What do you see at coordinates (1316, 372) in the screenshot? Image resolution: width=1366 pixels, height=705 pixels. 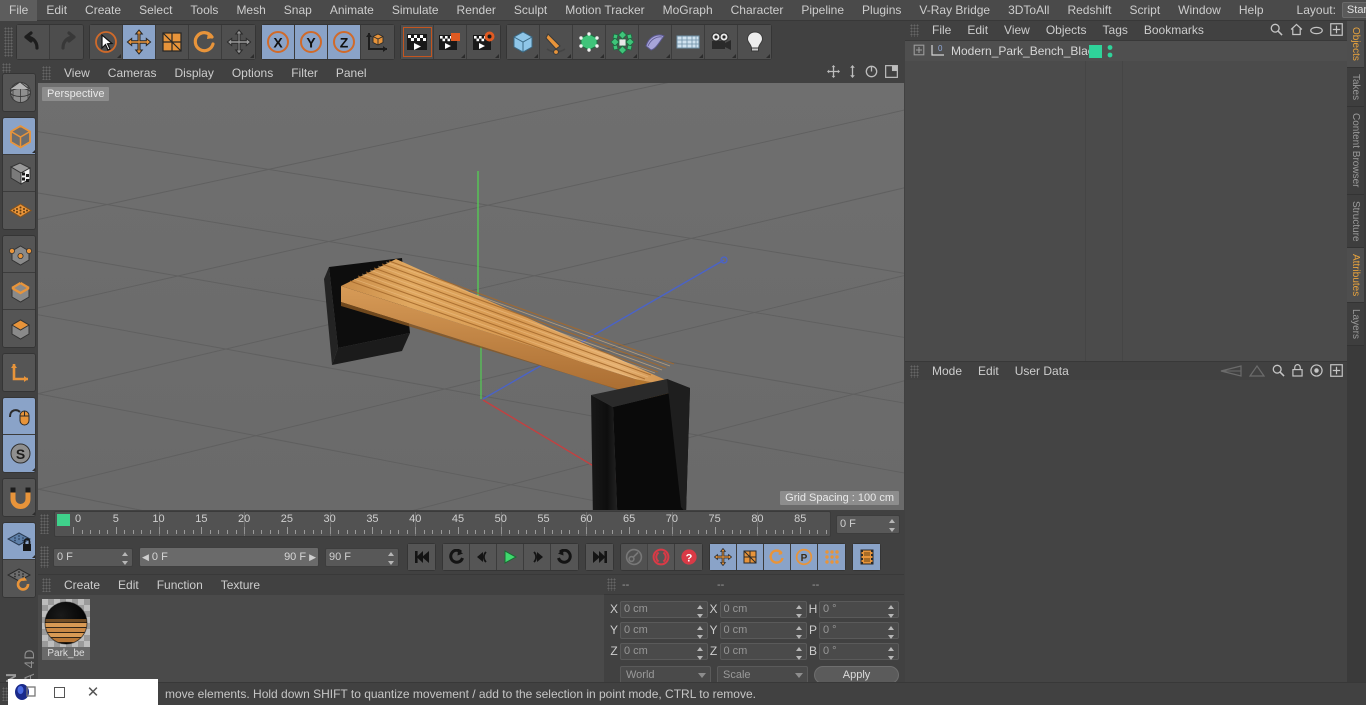 I see `target-icon` at bounding box center [1316, 372].